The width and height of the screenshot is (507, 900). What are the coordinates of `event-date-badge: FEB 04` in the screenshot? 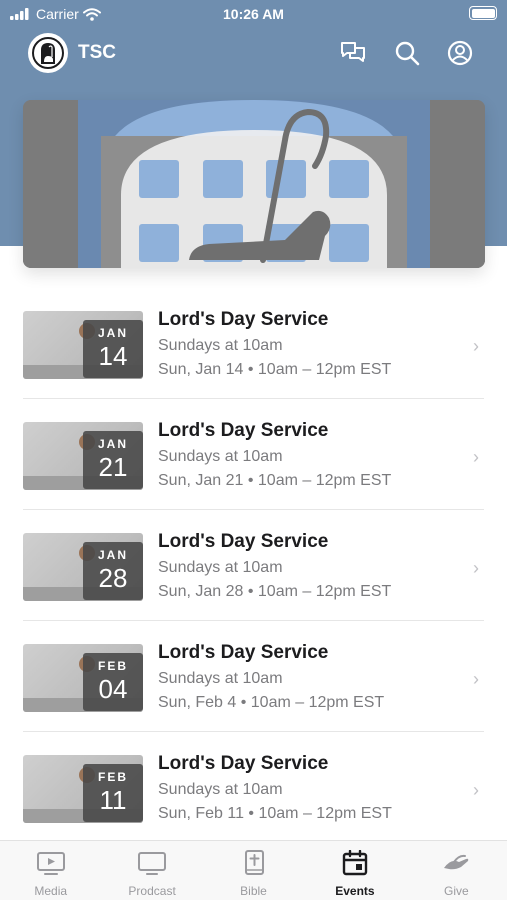 It's located at (113, 682).